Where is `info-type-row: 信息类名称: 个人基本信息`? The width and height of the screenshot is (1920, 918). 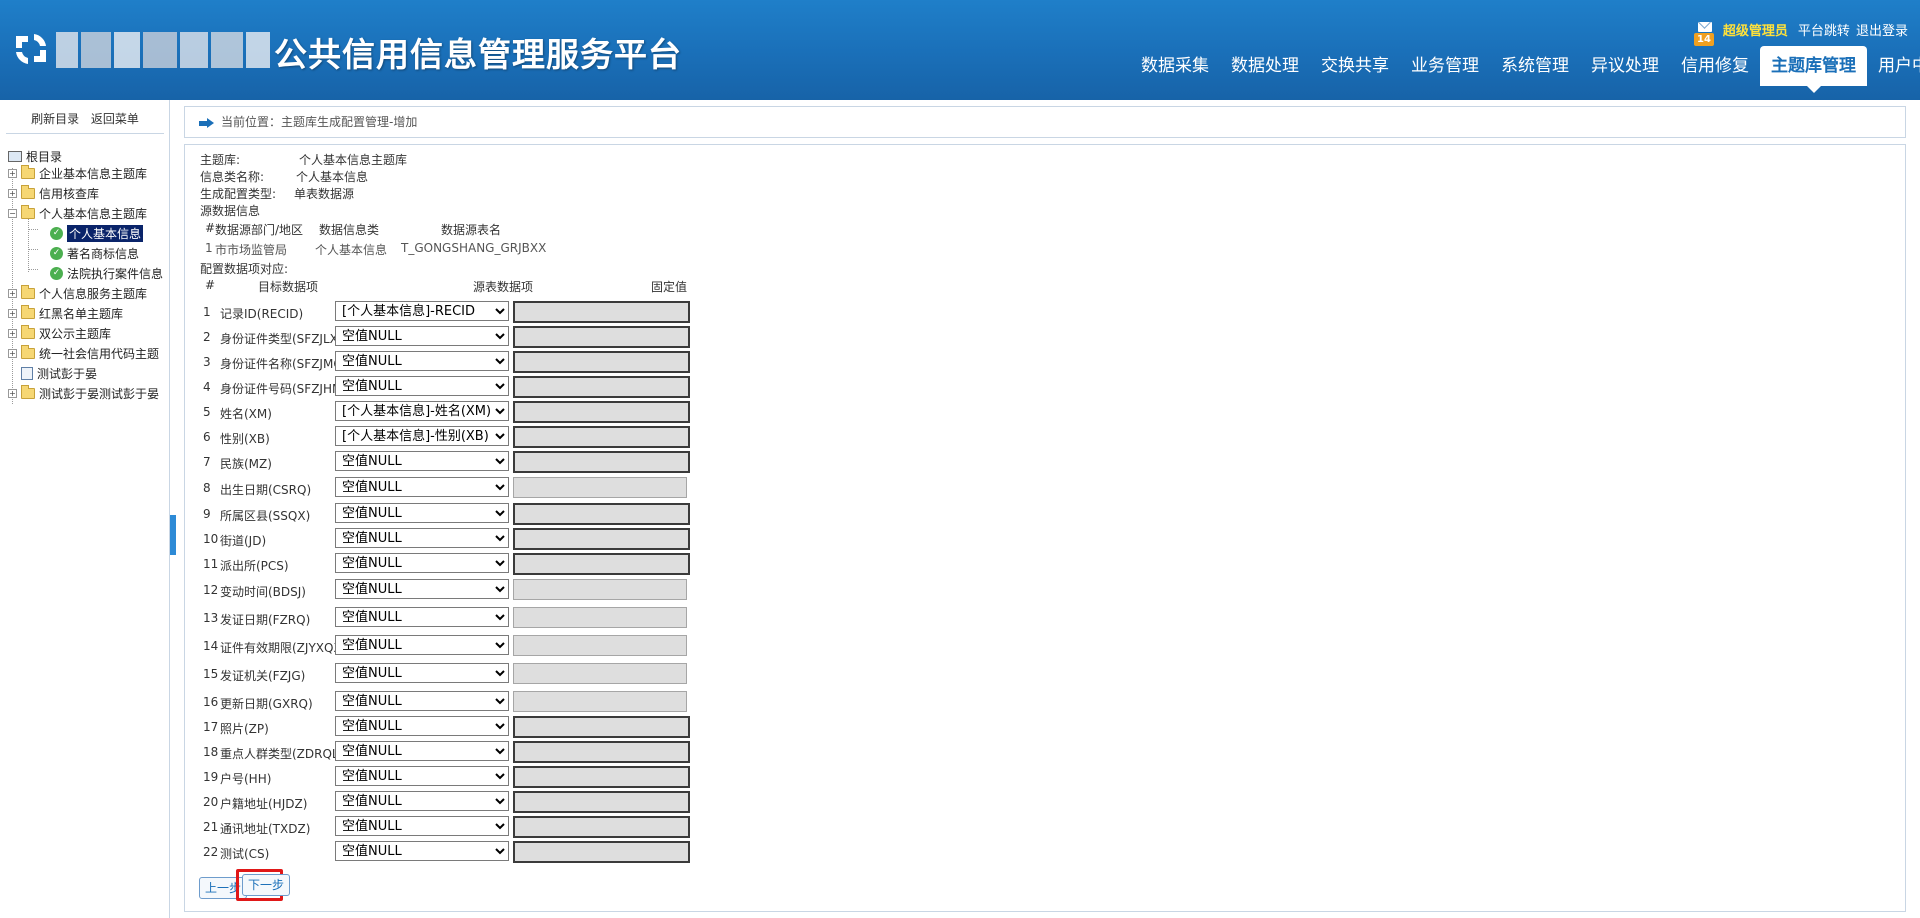 info-type-row: 信息类名称: 个人基本信息 is located at coordinates (284, 176).